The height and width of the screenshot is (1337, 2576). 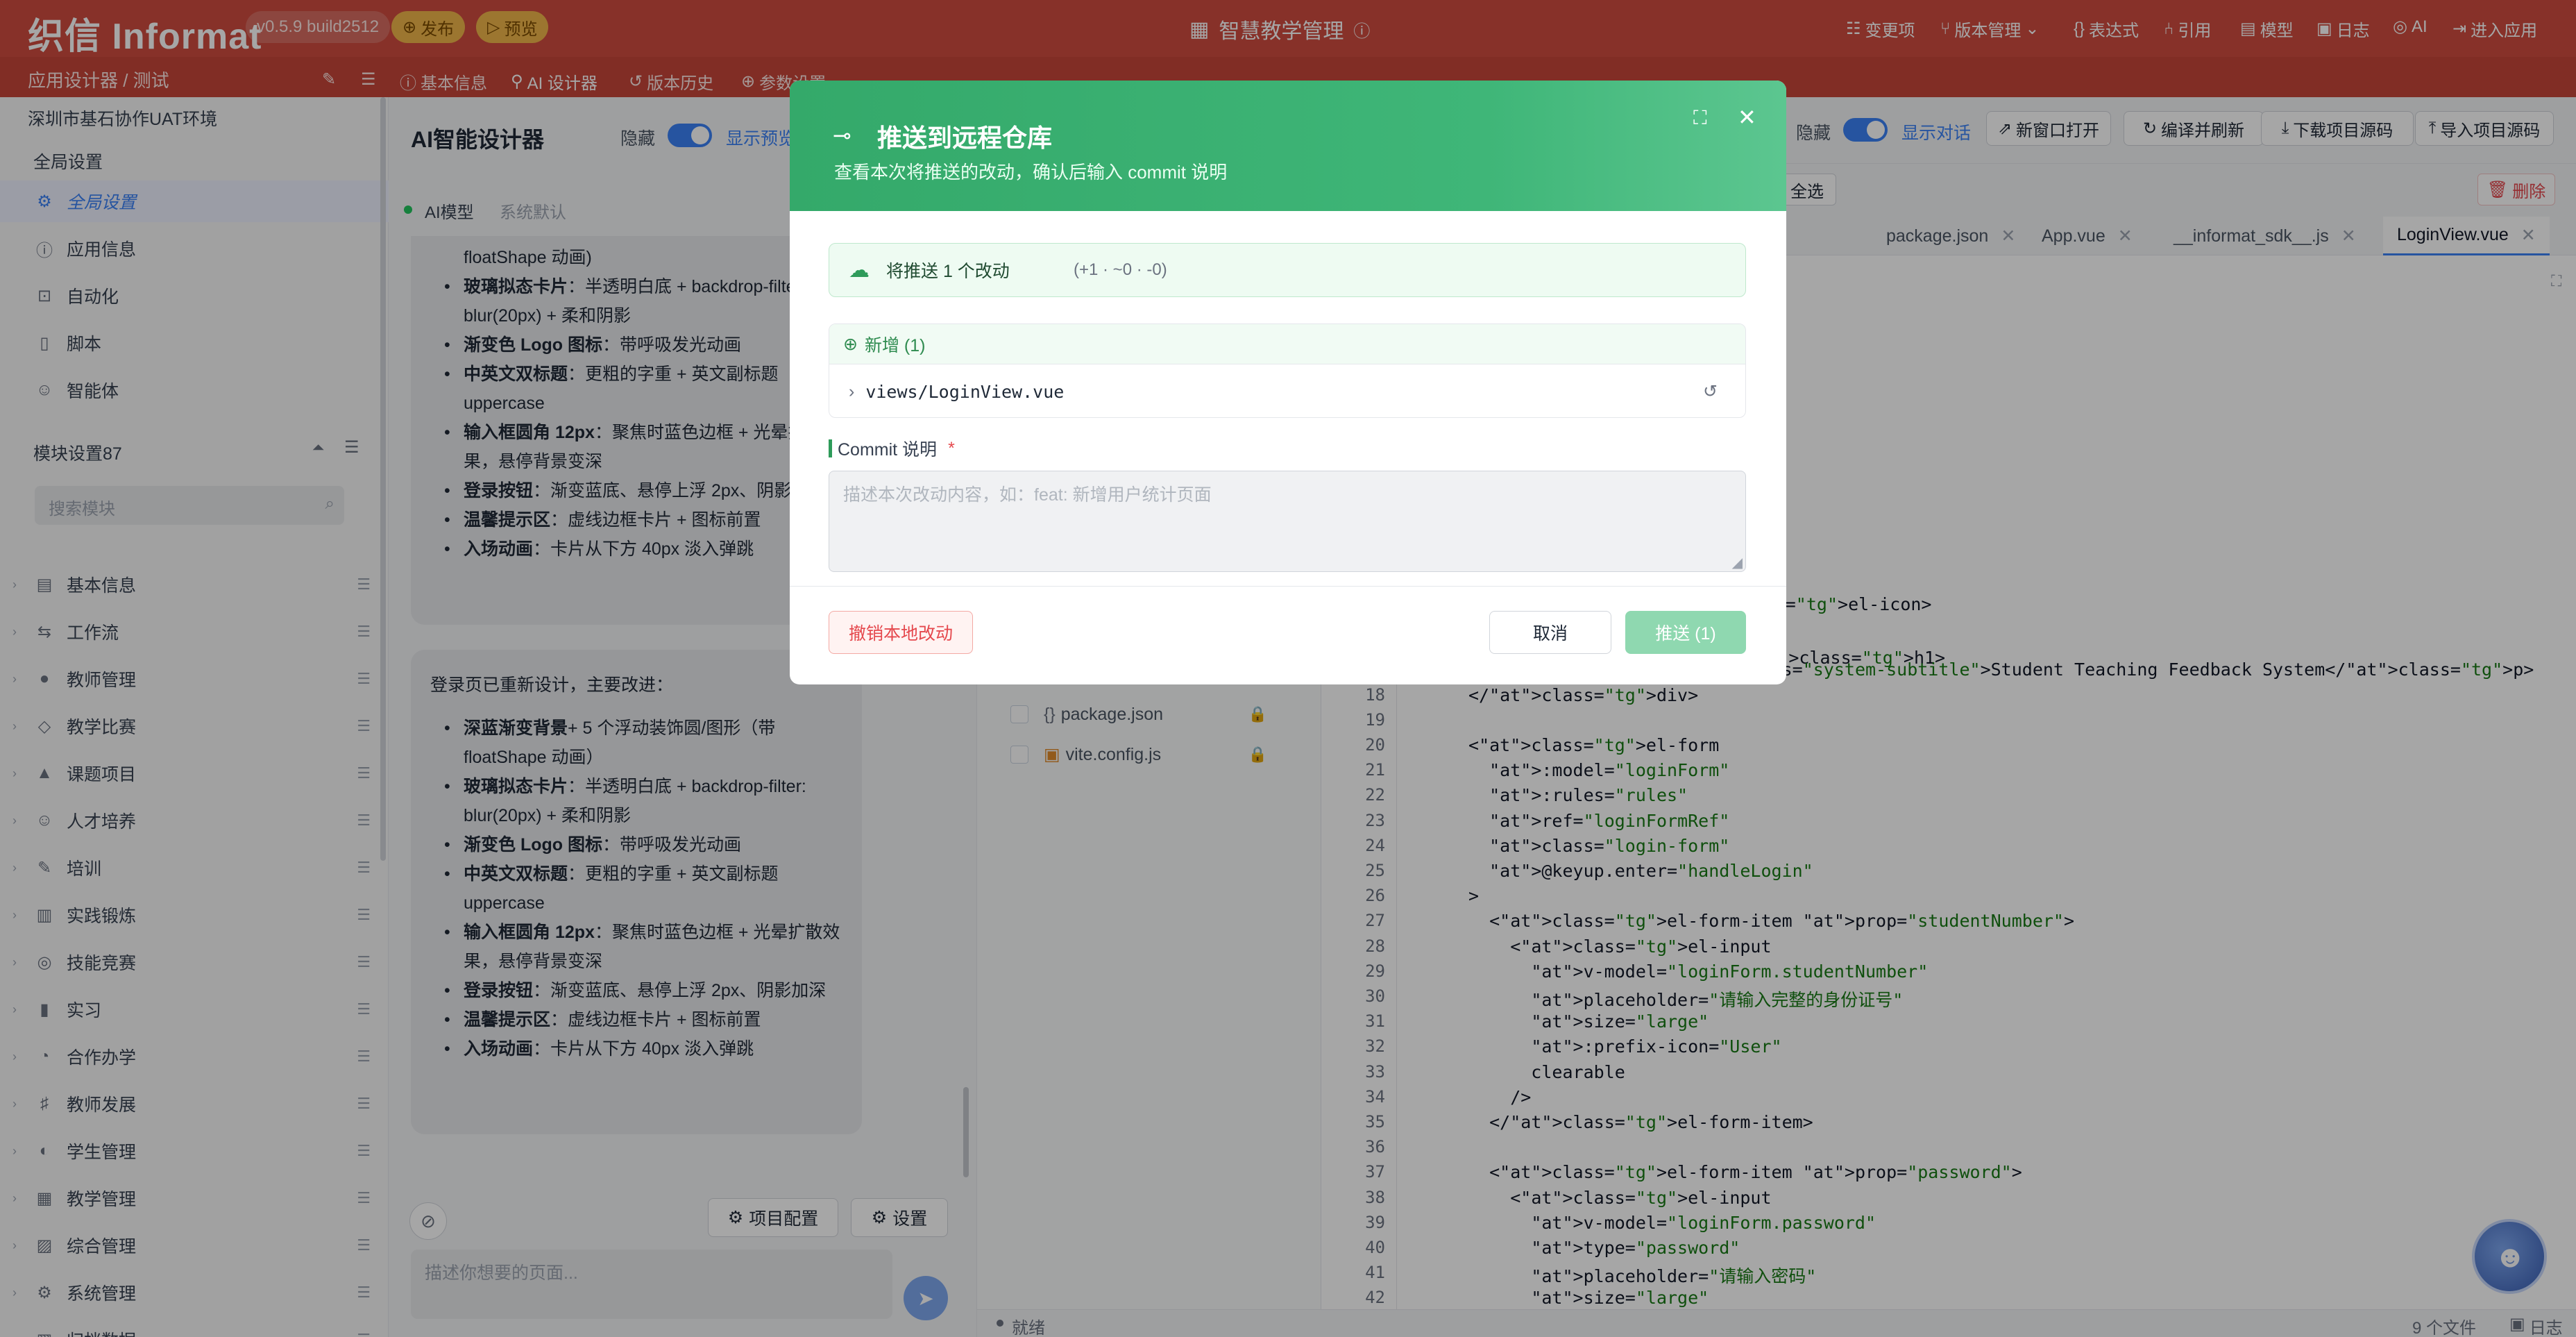 What do you see at coordinates (1287, 344) in the screenshot?
I see `added-header: ⊕ 新增 (1)` at bounding box center [1287, 344].